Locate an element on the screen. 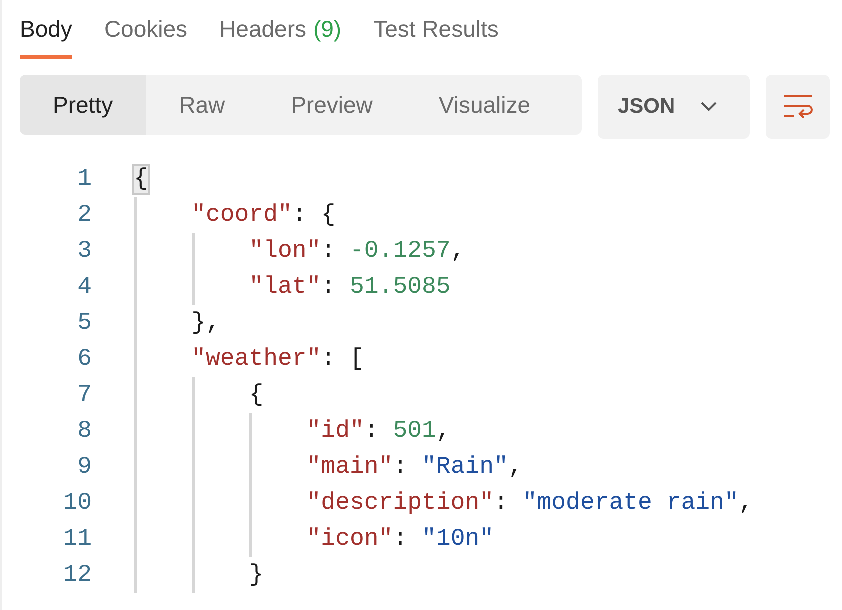 The height and width of the screenshot is (610, 842). code-line: "icon": "10n" is located at coordinates (400, 539).